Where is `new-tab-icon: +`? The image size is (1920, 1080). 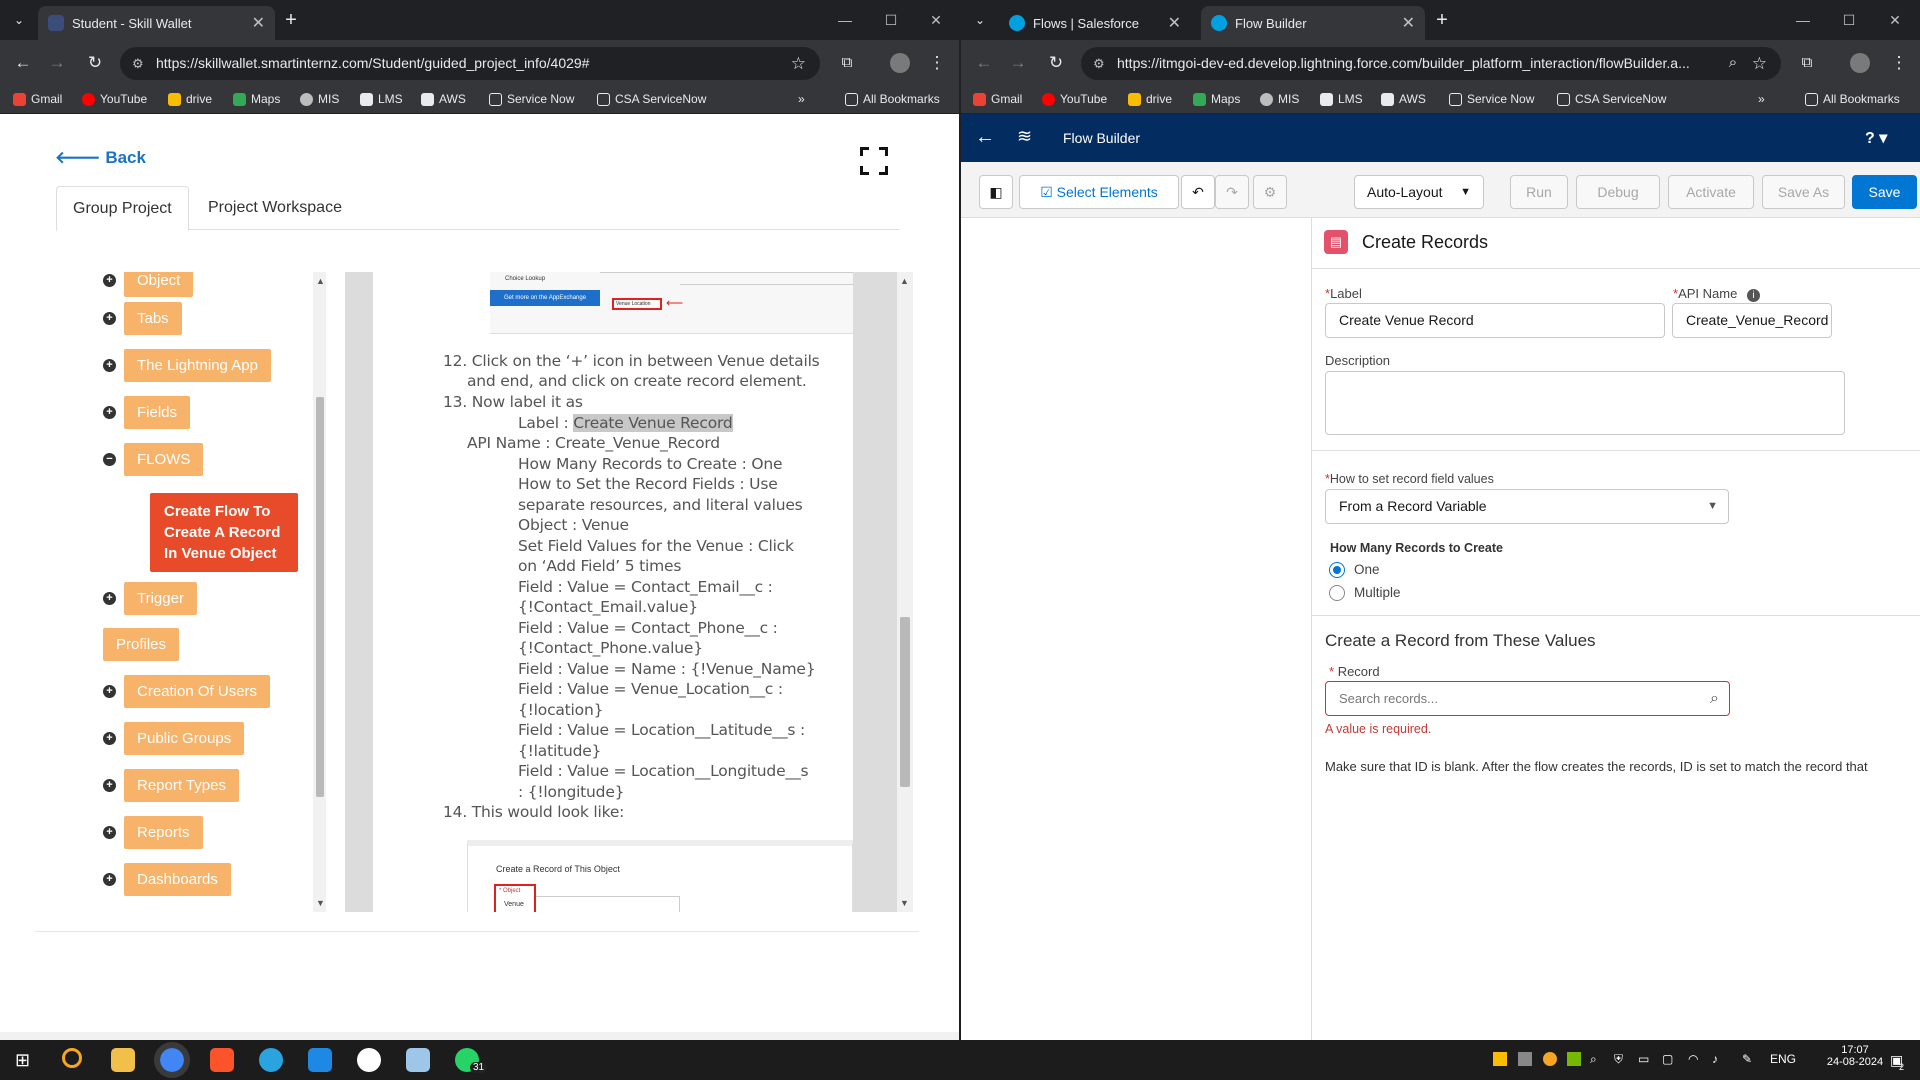
new-tab-icon: + is located at coordinates (1442, 20).